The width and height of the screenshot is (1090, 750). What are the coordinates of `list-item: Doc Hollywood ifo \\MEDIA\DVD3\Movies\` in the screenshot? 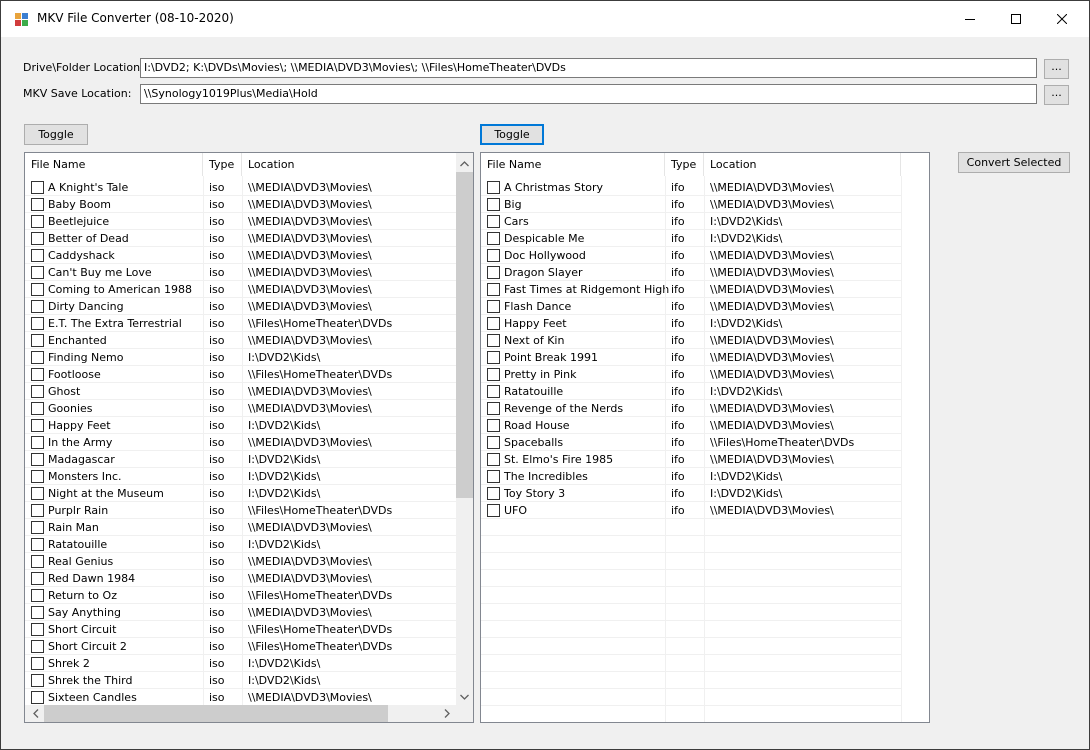 It's located at (705, 255).